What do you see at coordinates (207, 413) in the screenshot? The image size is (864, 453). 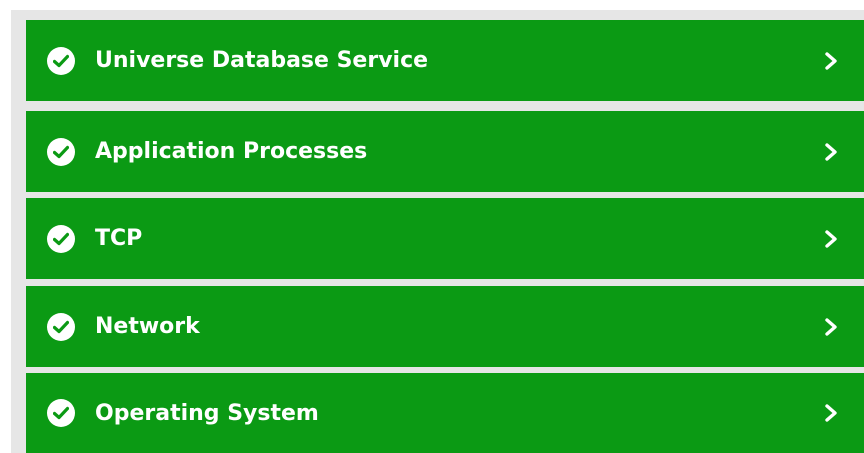 I see `status-row-label: Operating System` at bounding box center [207, 413].